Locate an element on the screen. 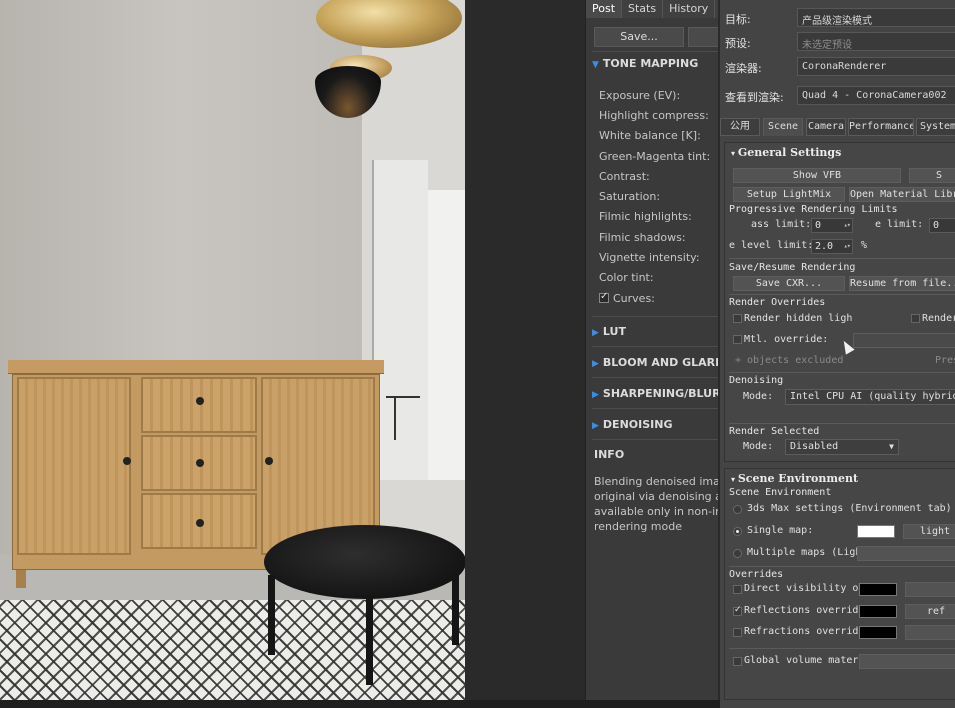  noise-limit-label: e level limit: is located at coordinates (771, 245).